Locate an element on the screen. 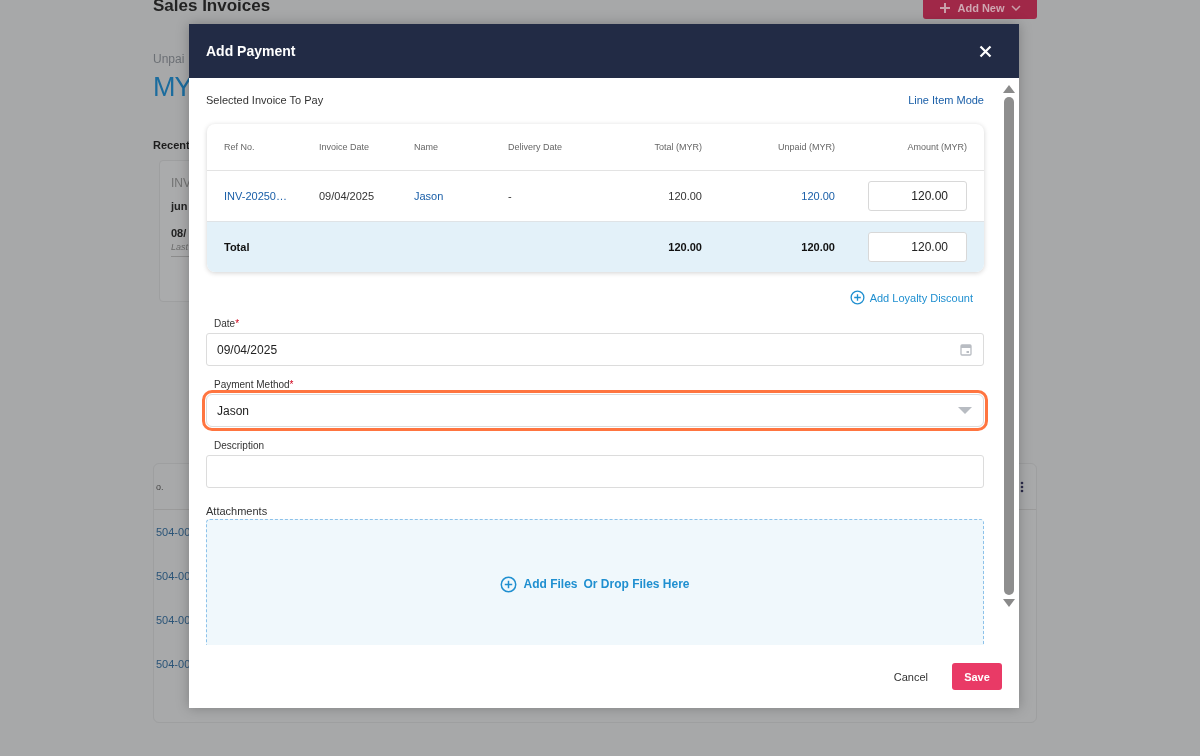 The width and height of the screenshot is (1200, 756). table-cell-text: Total is located at coordinates (237, 247).